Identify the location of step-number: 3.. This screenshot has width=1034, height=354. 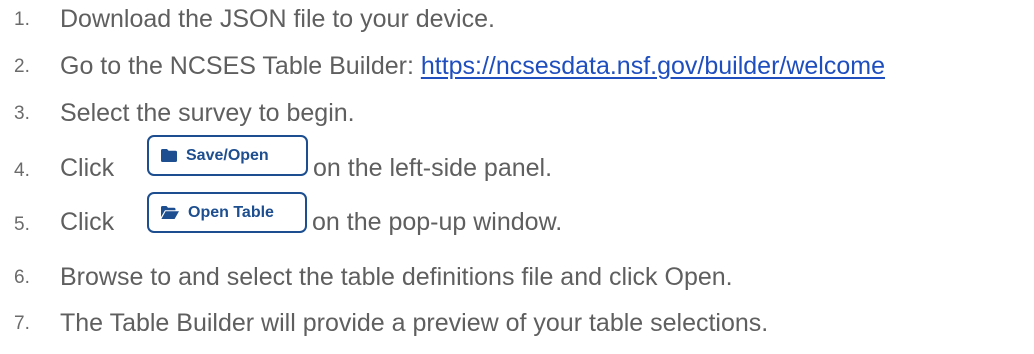
(22, 113).